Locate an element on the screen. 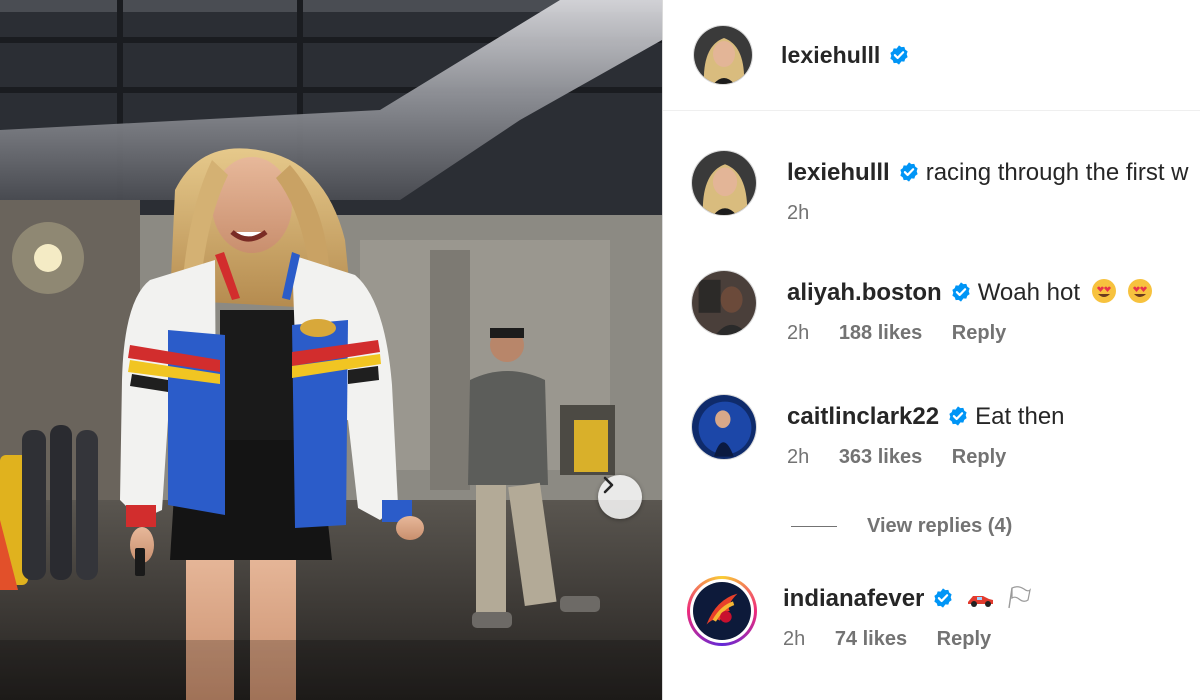  caption-comment: lexiehulll racing through the first w 2h is located at coordinates (945, 187).